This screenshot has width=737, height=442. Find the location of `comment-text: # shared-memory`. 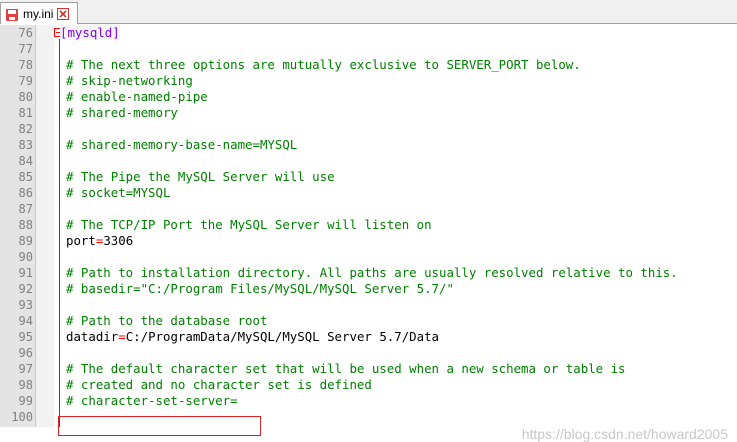

comment-text: # shared-memory is located at coordinates (122, 112).